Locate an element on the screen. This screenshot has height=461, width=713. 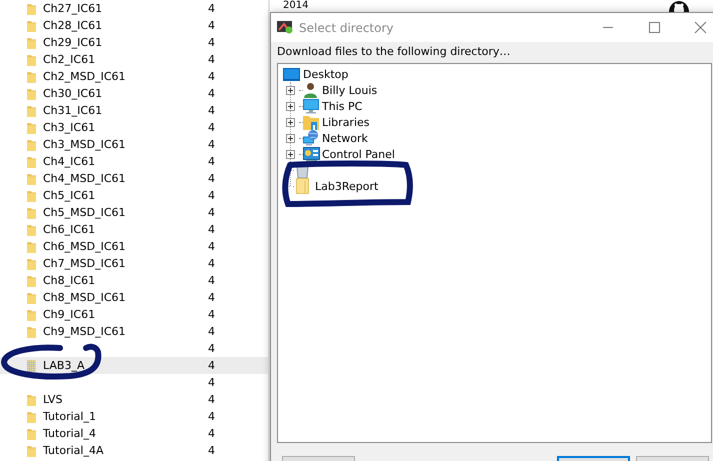
file-row: Ch4_IC61 4 is located at coordinates (134, 161).